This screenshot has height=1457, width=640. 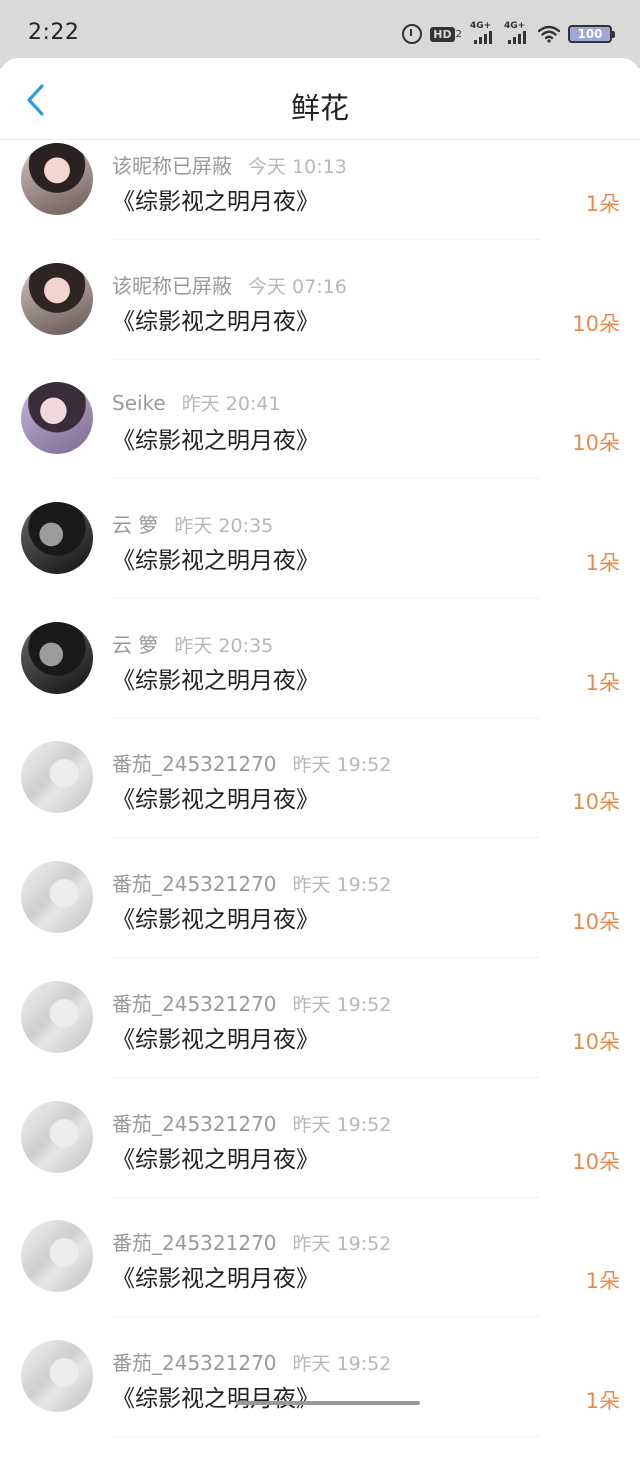 I want to click on hd-sub-label: 2, so click(x=459, y=34).